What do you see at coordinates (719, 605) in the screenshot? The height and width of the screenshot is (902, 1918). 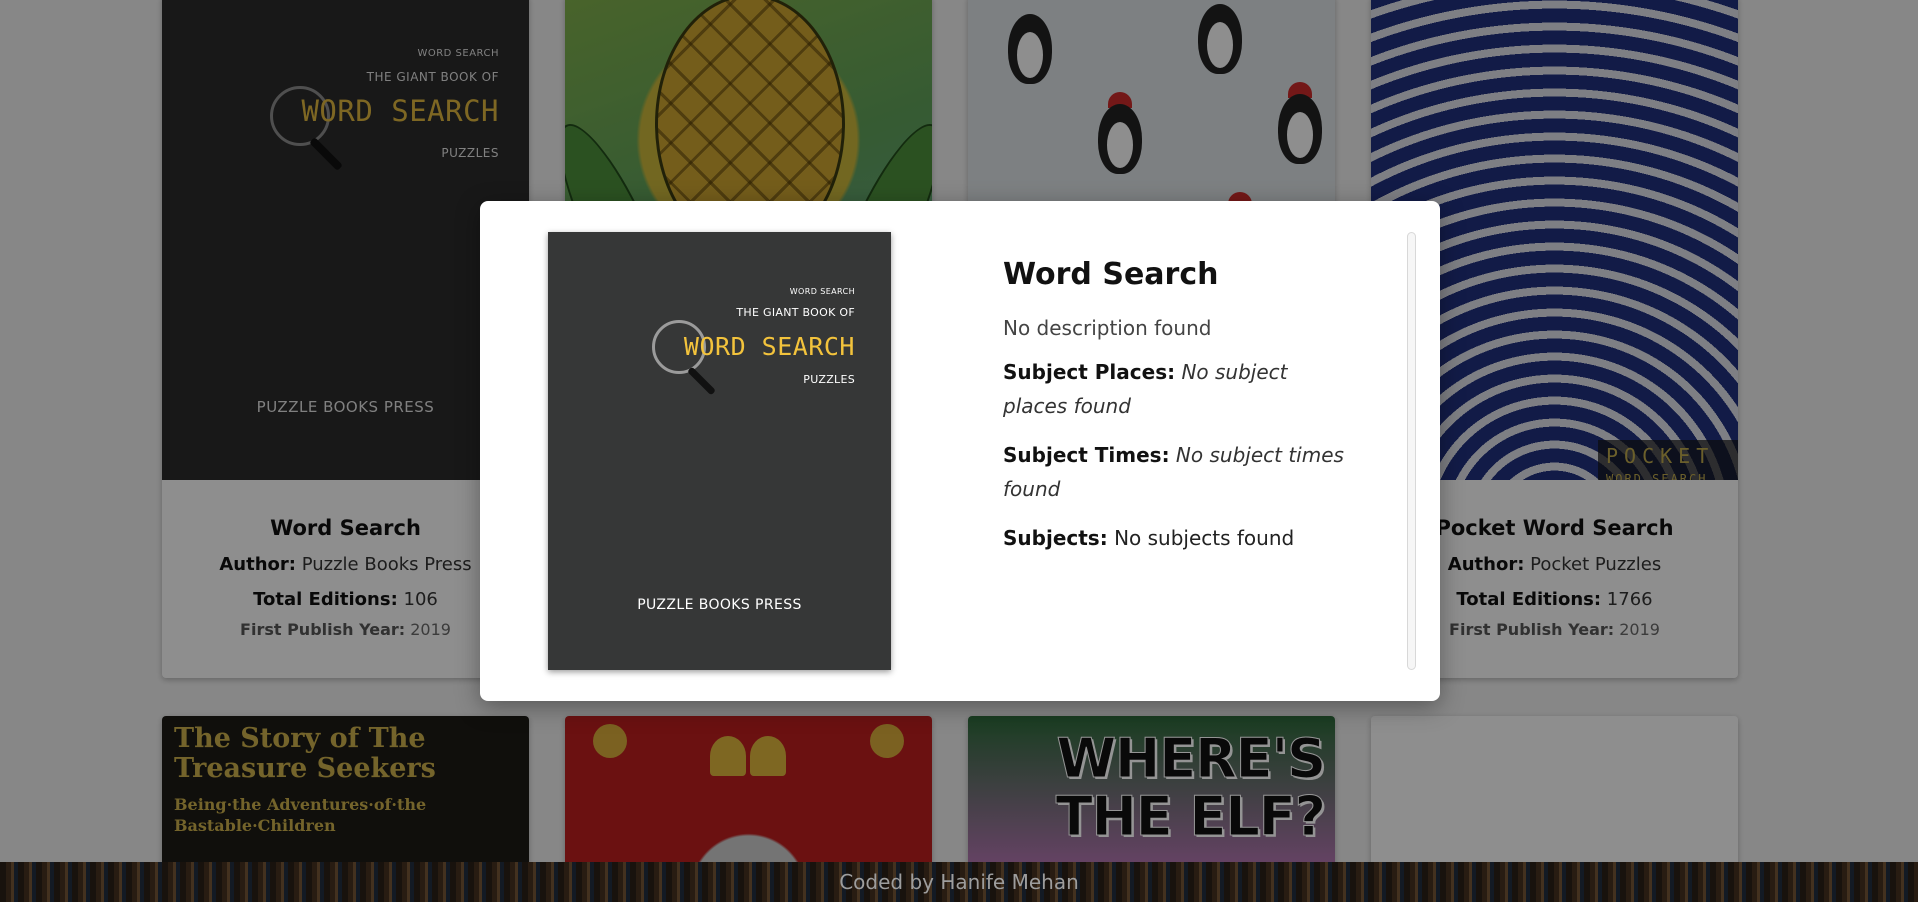 I see `cover-publisher: PUZZLE BOOKS PRESS` at bounding box center [719, 605].